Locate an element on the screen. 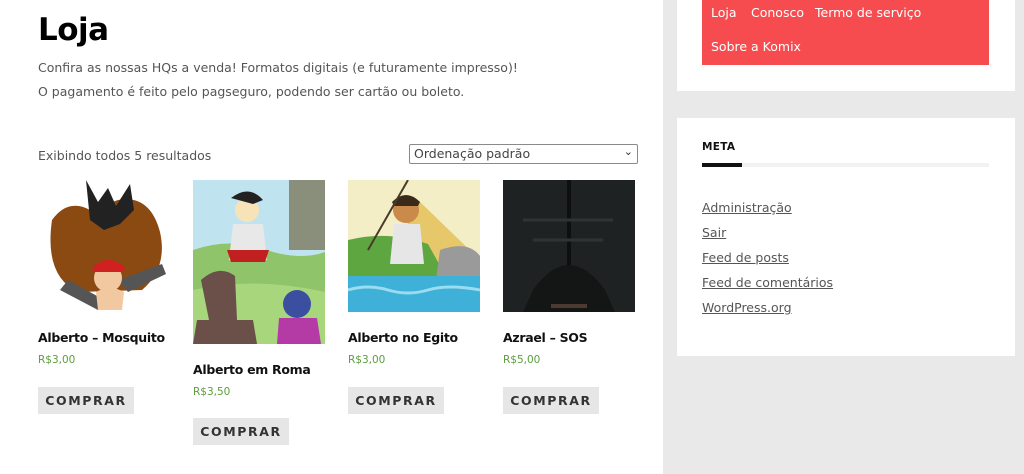 The height and width of the screenshot is (474, 1024). product-image-alberto-no-egito is located at coordinates (414, 246).